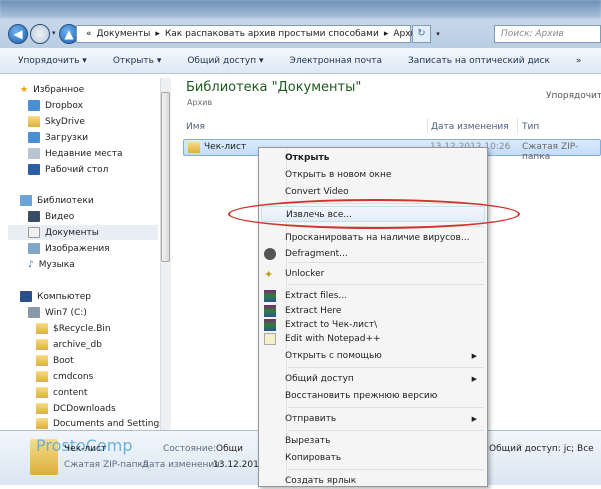 The width and height of the screenshot is (601, 489). I want to click on sidebar-item-recent: Недавние места, so click(75, 153).